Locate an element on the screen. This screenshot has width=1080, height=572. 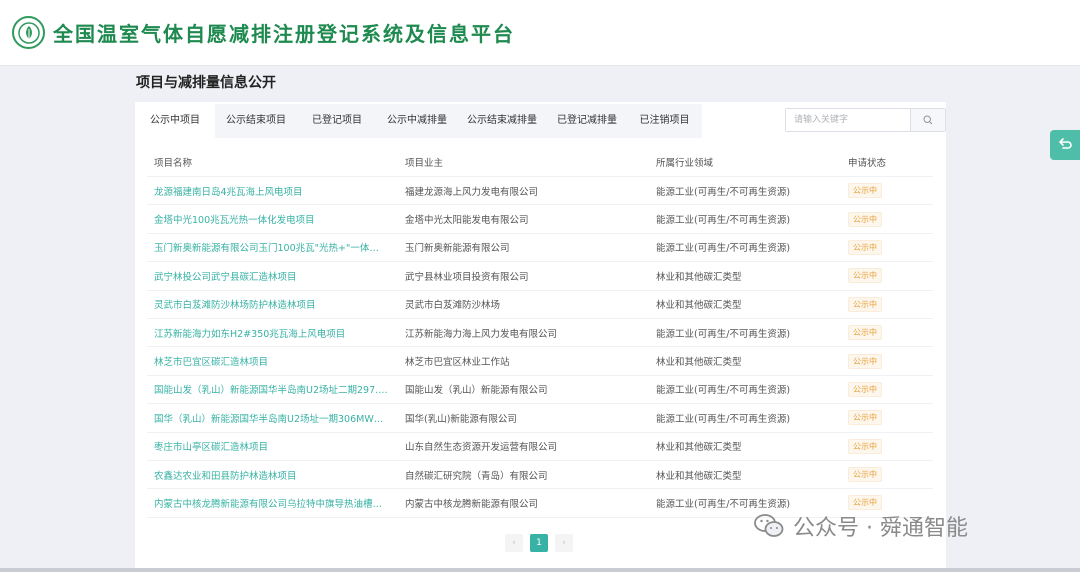
watermark: 公众号 · 舜通智能 is located at coordinates (860, 526).